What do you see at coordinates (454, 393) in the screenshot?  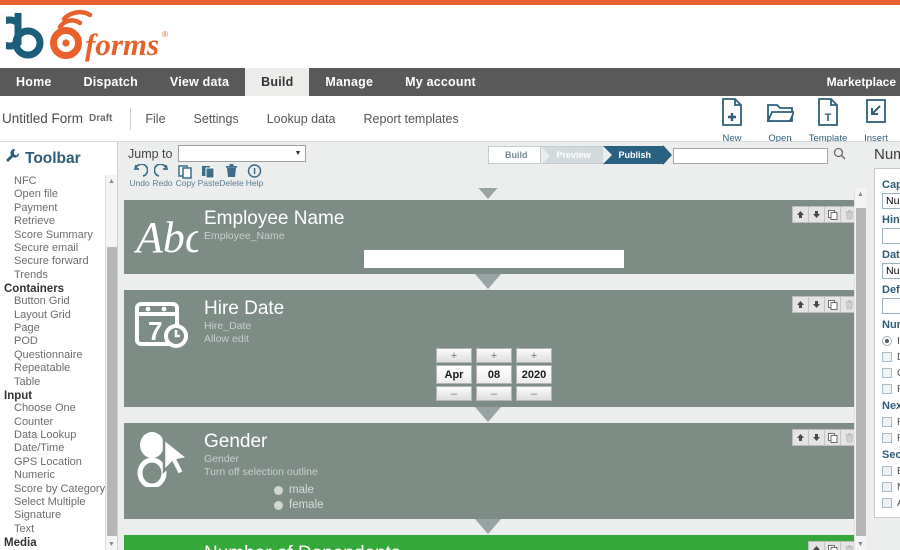 I see `month-decrement-button: –` at bounding box center [454, 393].